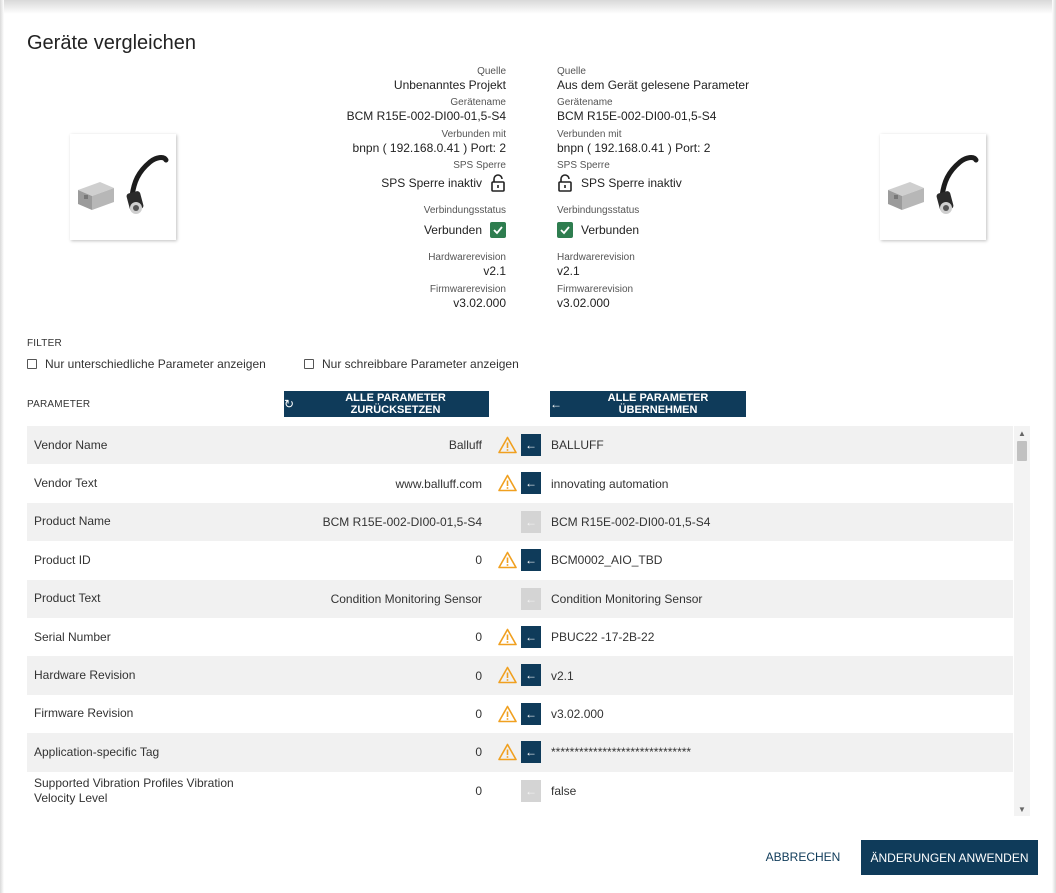 This screenshot has width=1056, height=893. What do you see at coordinates (564, 790) in the screenshot?
I see `parameter-device-value: false` at bounding box center [564, 790].